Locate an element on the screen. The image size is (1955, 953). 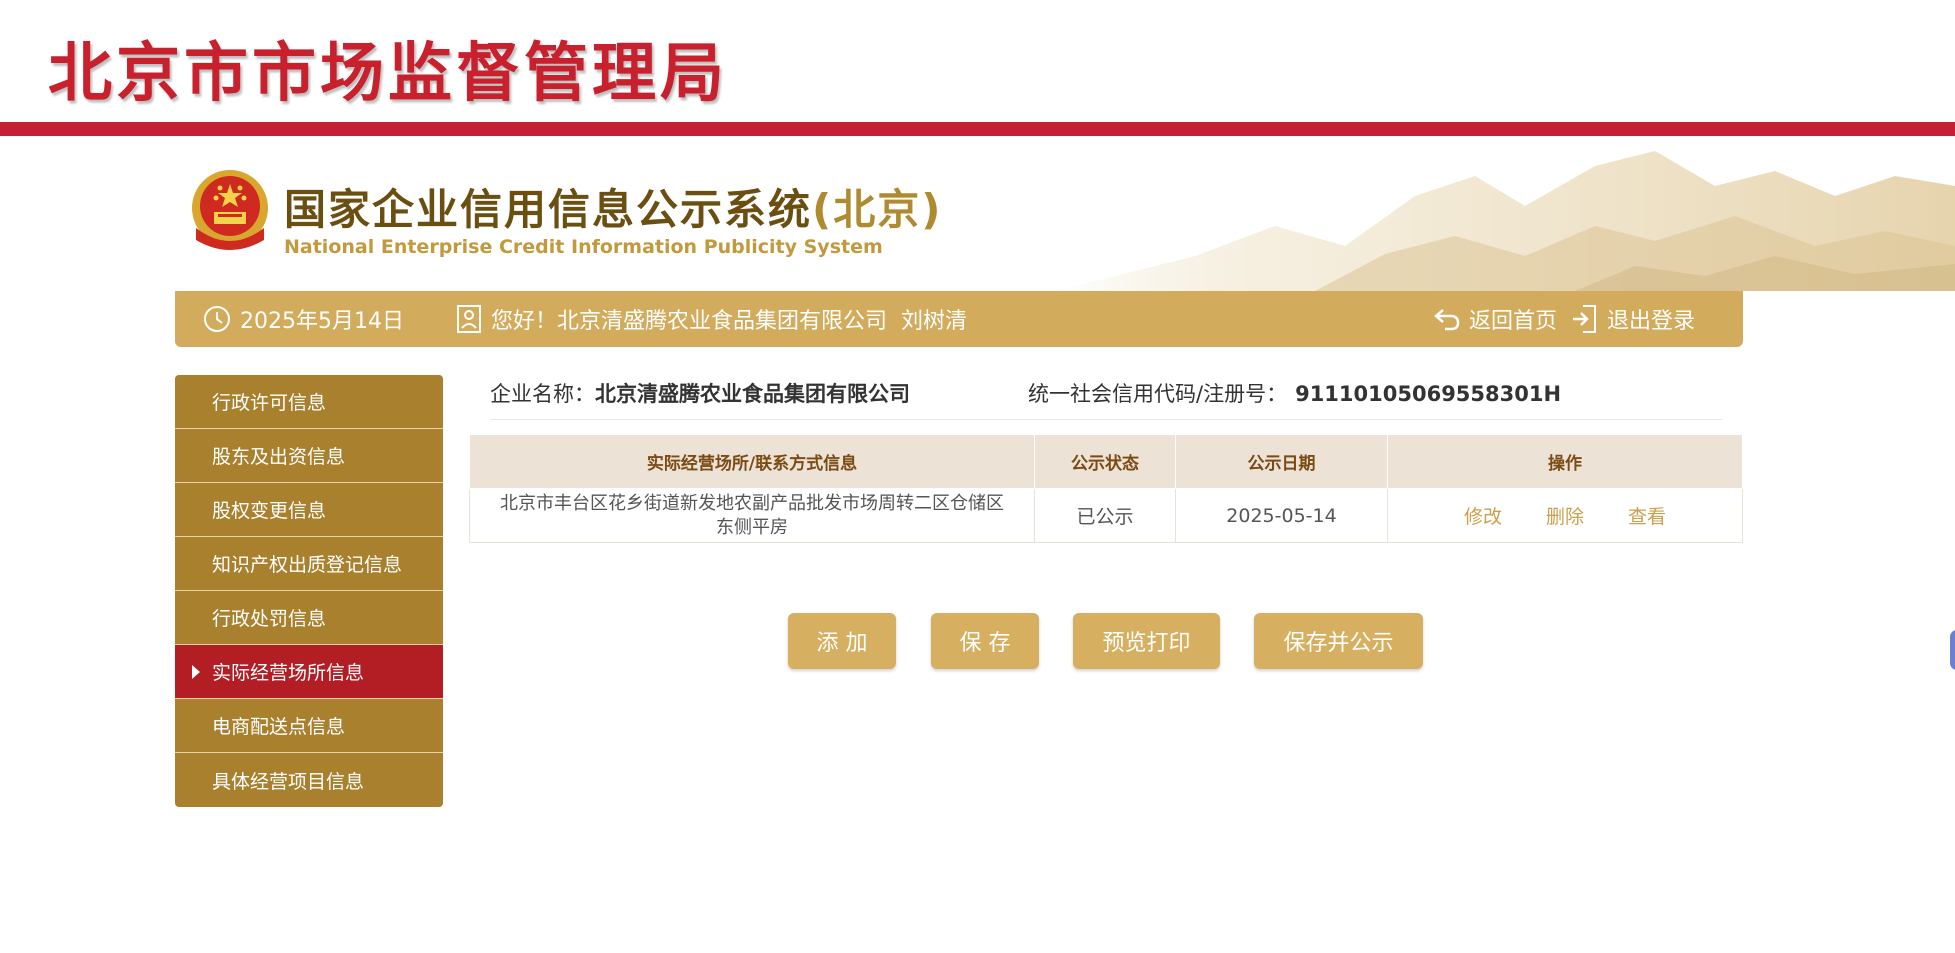
return-arrow-icon is located at coordinates (1447, 319).